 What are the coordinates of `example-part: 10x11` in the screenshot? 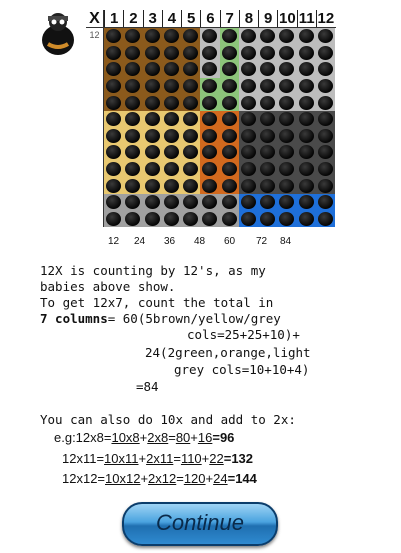 It's located at (121, 458).